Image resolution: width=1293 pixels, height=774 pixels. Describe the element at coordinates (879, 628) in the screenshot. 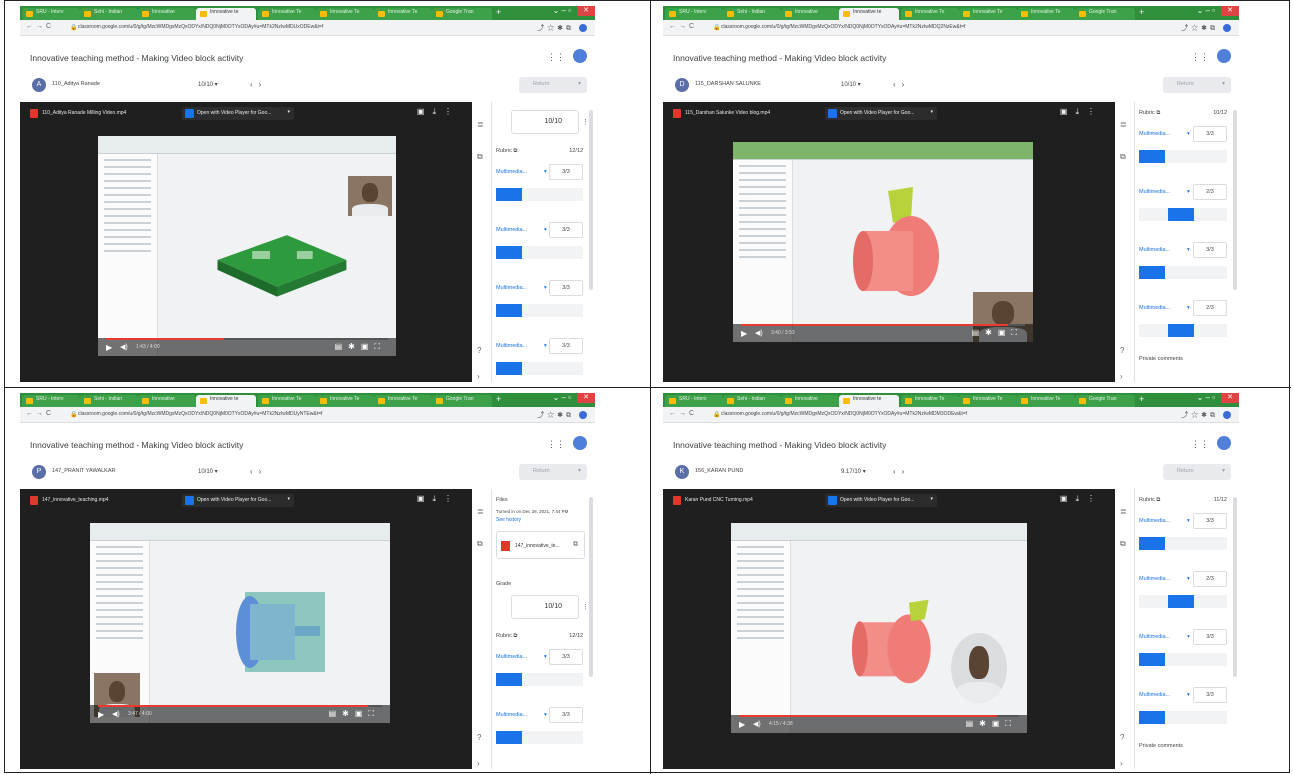

I see `video-frame: ▶ ◀) 4:15 / 4:38 ▤✱▣⛶` at that location.